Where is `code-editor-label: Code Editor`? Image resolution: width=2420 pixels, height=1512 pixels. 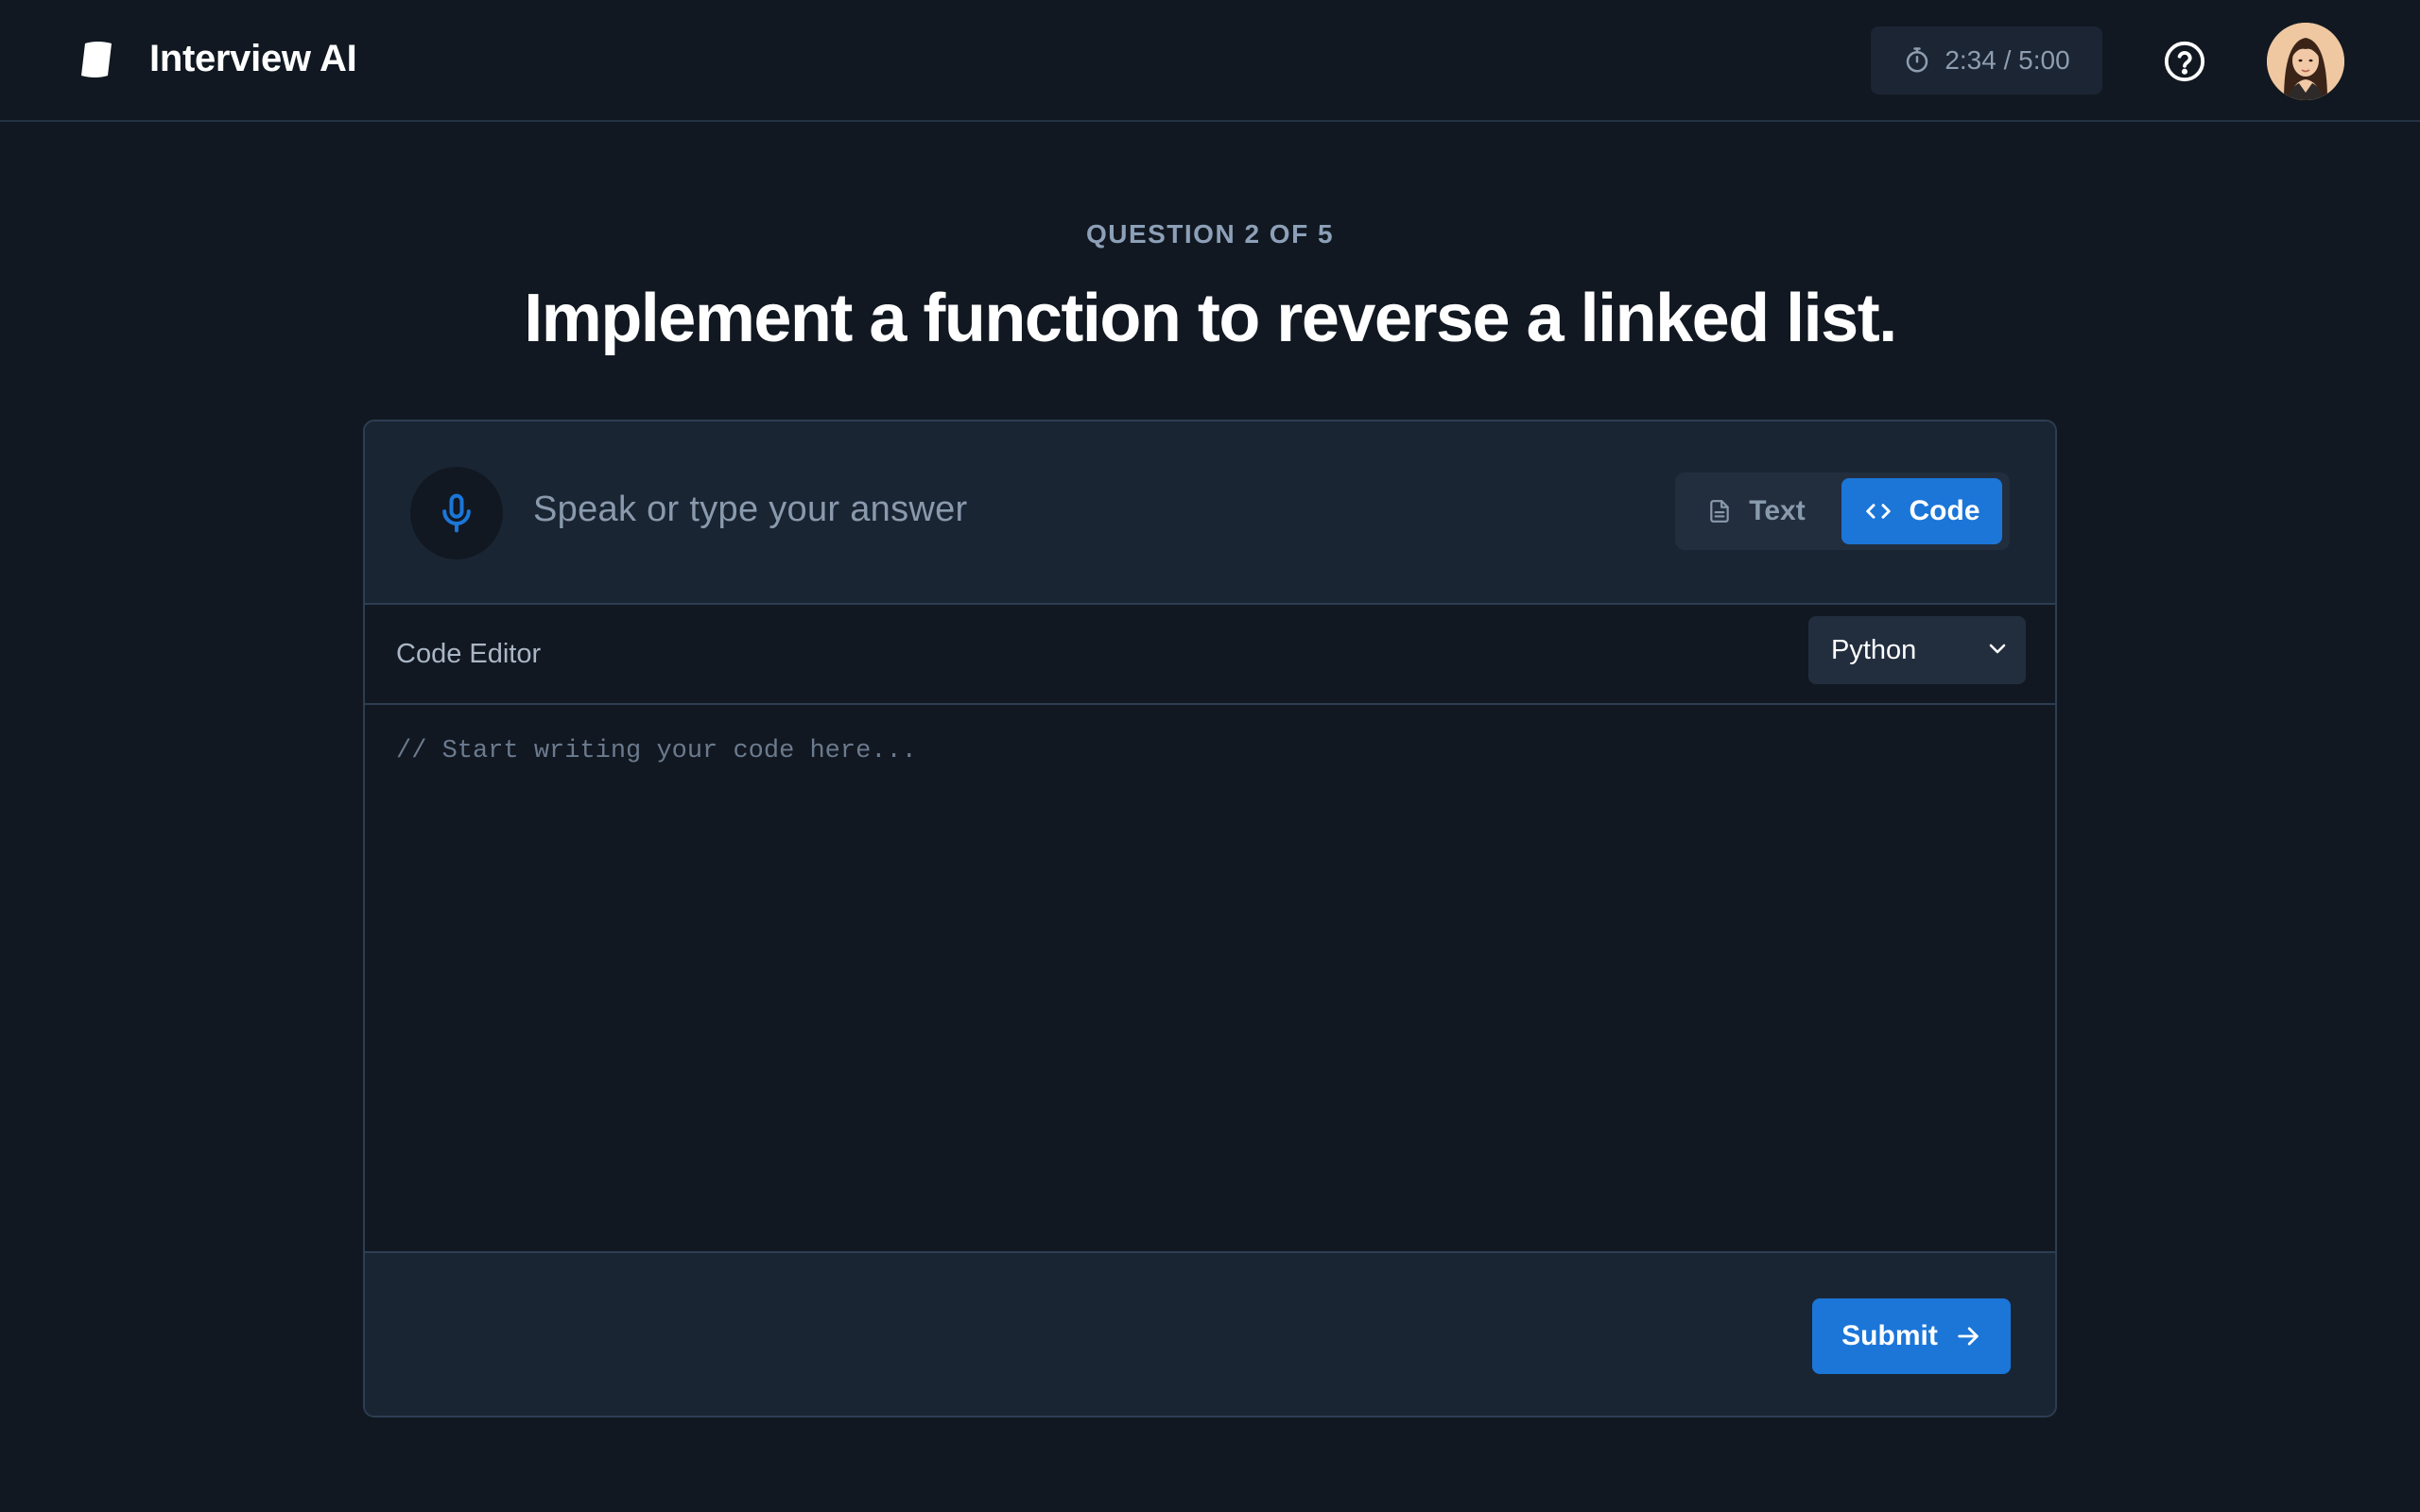 code-editor-label: Code Editor is located at coordinates (469, 654).